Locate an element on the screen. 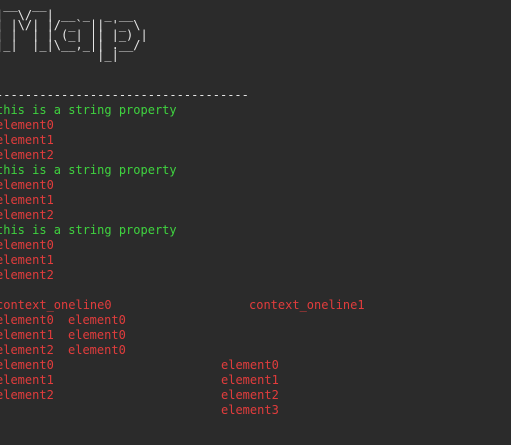 The width and height of the screenshot is (511, 445). right-list-item: element2 is located at coordinates (250, 395).